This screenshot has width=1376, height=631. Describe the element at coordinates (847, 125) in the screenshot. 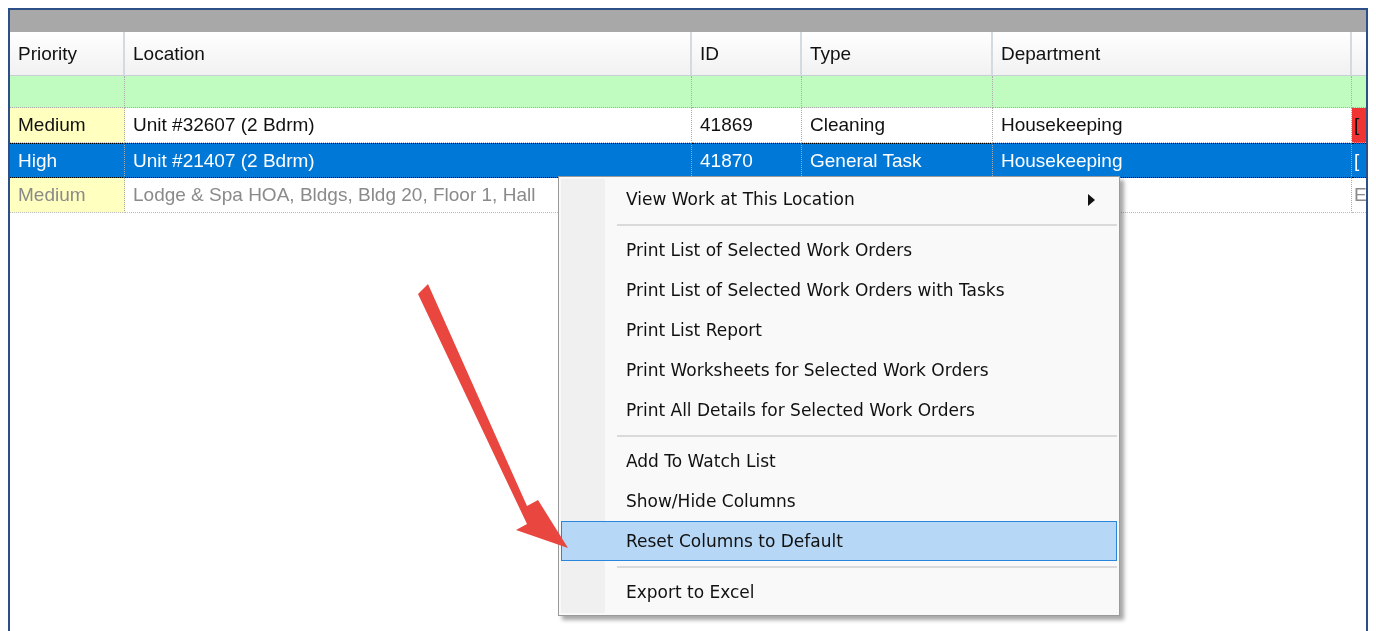

I see `table-cell: Cleaning` at that location.